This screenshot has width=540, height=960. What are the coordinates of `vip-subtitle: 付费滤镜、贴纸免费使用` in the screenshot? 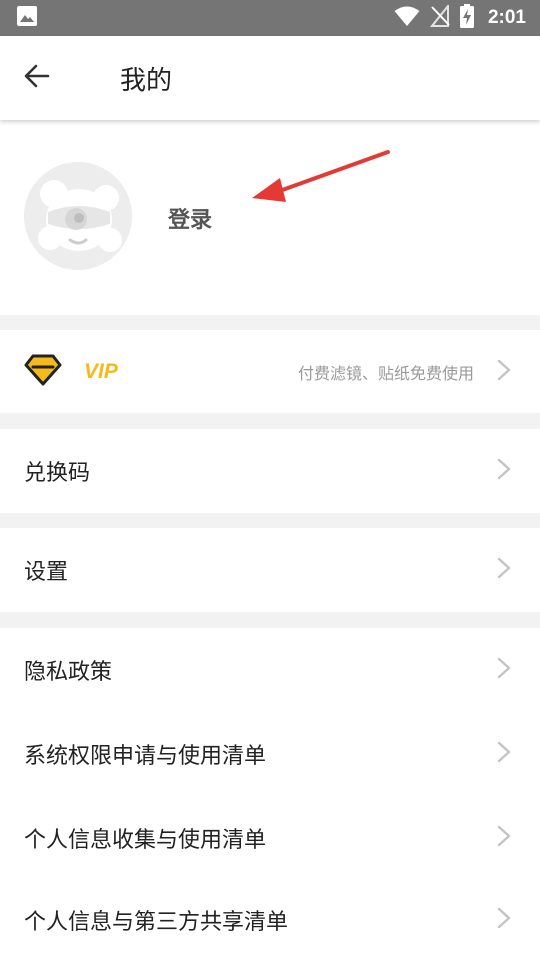 It's located at (385, 373).